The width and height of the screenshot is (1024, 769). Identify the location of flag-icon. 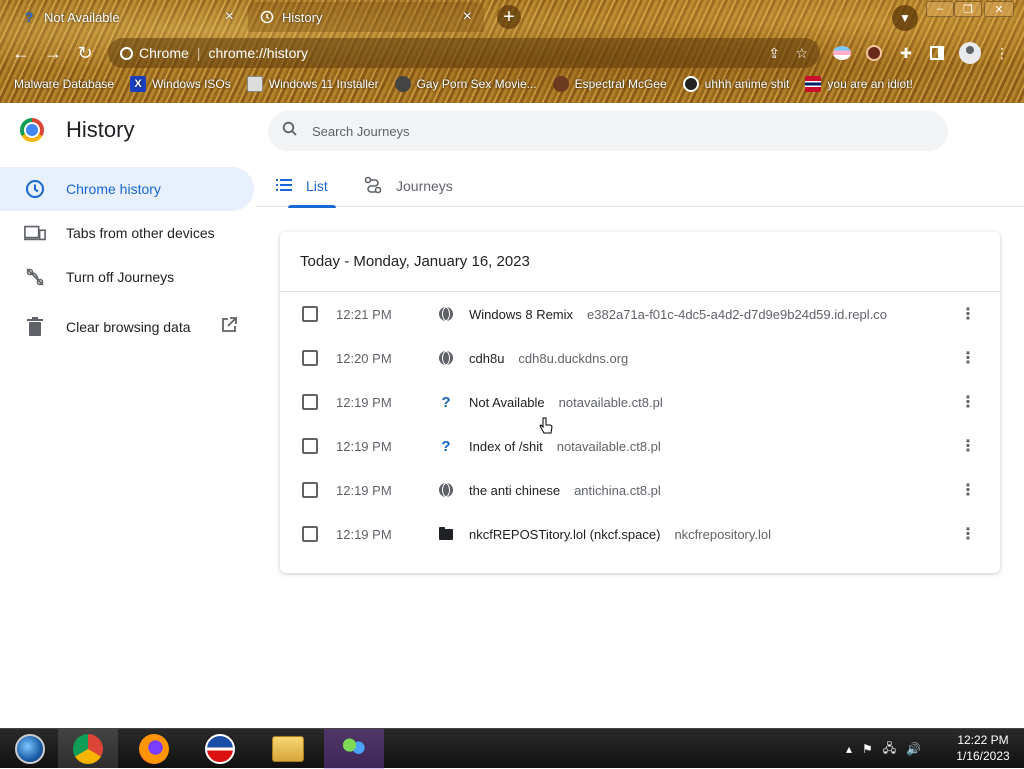
(813, 84).